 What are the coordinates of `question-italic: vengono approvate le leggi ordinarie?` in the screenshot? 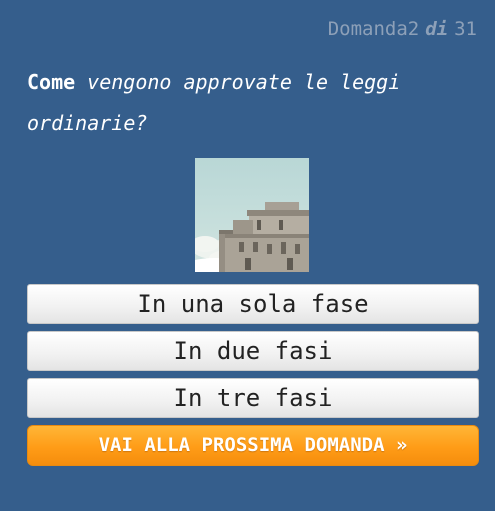 It's located at (214, 102).